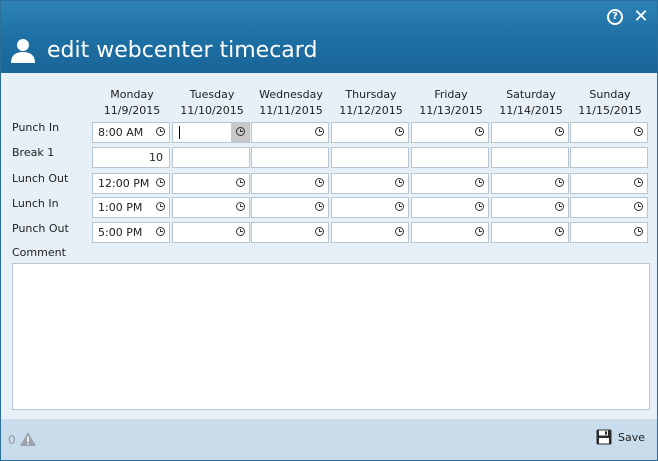 The width and height of the screenshot is (658, 461). Describe the element at coordinates (40, 228) in the screenshot. I see `row-label-punch-out: Punch Out` at that location.